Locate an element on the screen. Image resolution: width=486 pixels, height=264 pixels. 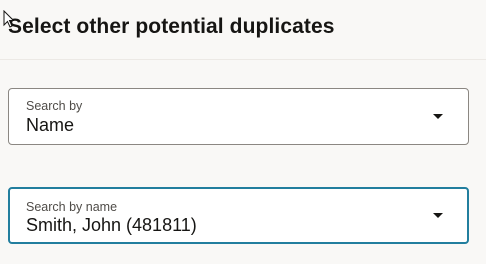
page-title: Select other potential duplicates is located at coordinates (171, 26).